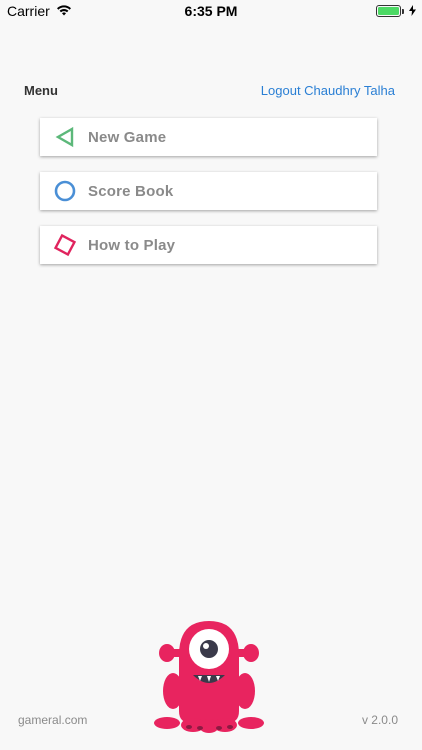 The width and height of the screenshot is (422, 750). Describe the element at coordinates (208, 245) in the screenshot. I see `how-to-play-button: How to Play` at that location.